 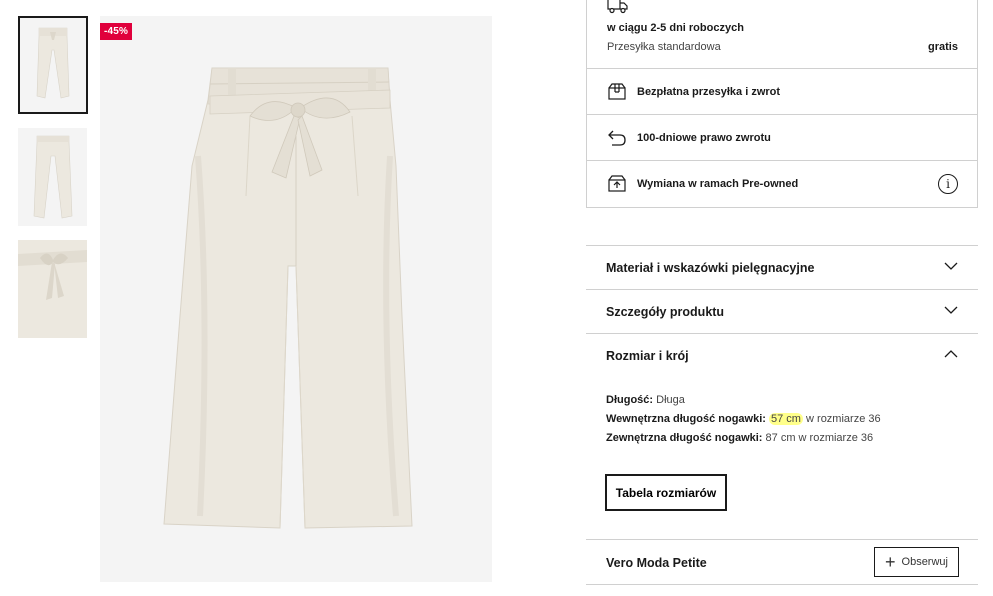 What do you see at coordinates (782, 138) in the screenshot?
I see `return-policy-row: 100-dniowe prawo zwrotu` at bounding box center [782, 138].